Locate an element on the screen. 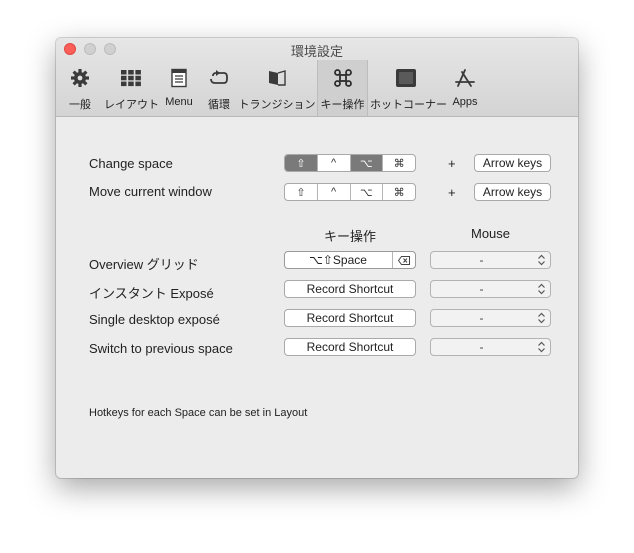  gear-icon is located at coordinates (80, 78).